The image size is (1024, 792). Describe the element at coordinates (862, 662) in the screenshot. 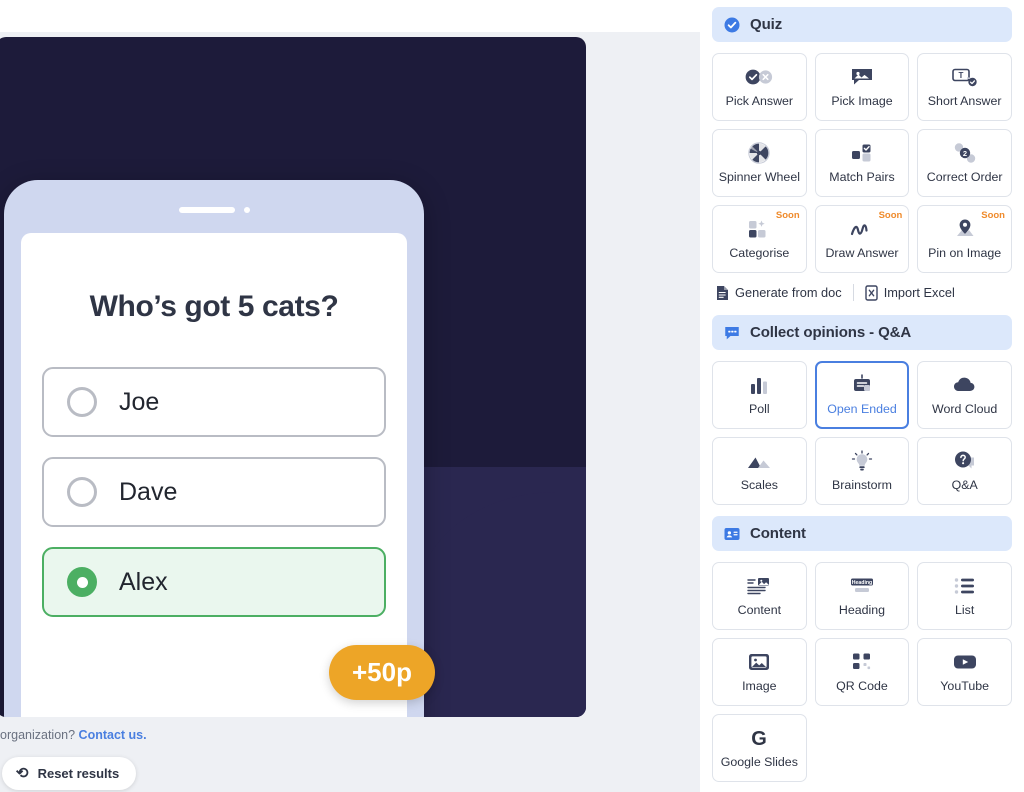

I see `qr-code-icon` at that location.